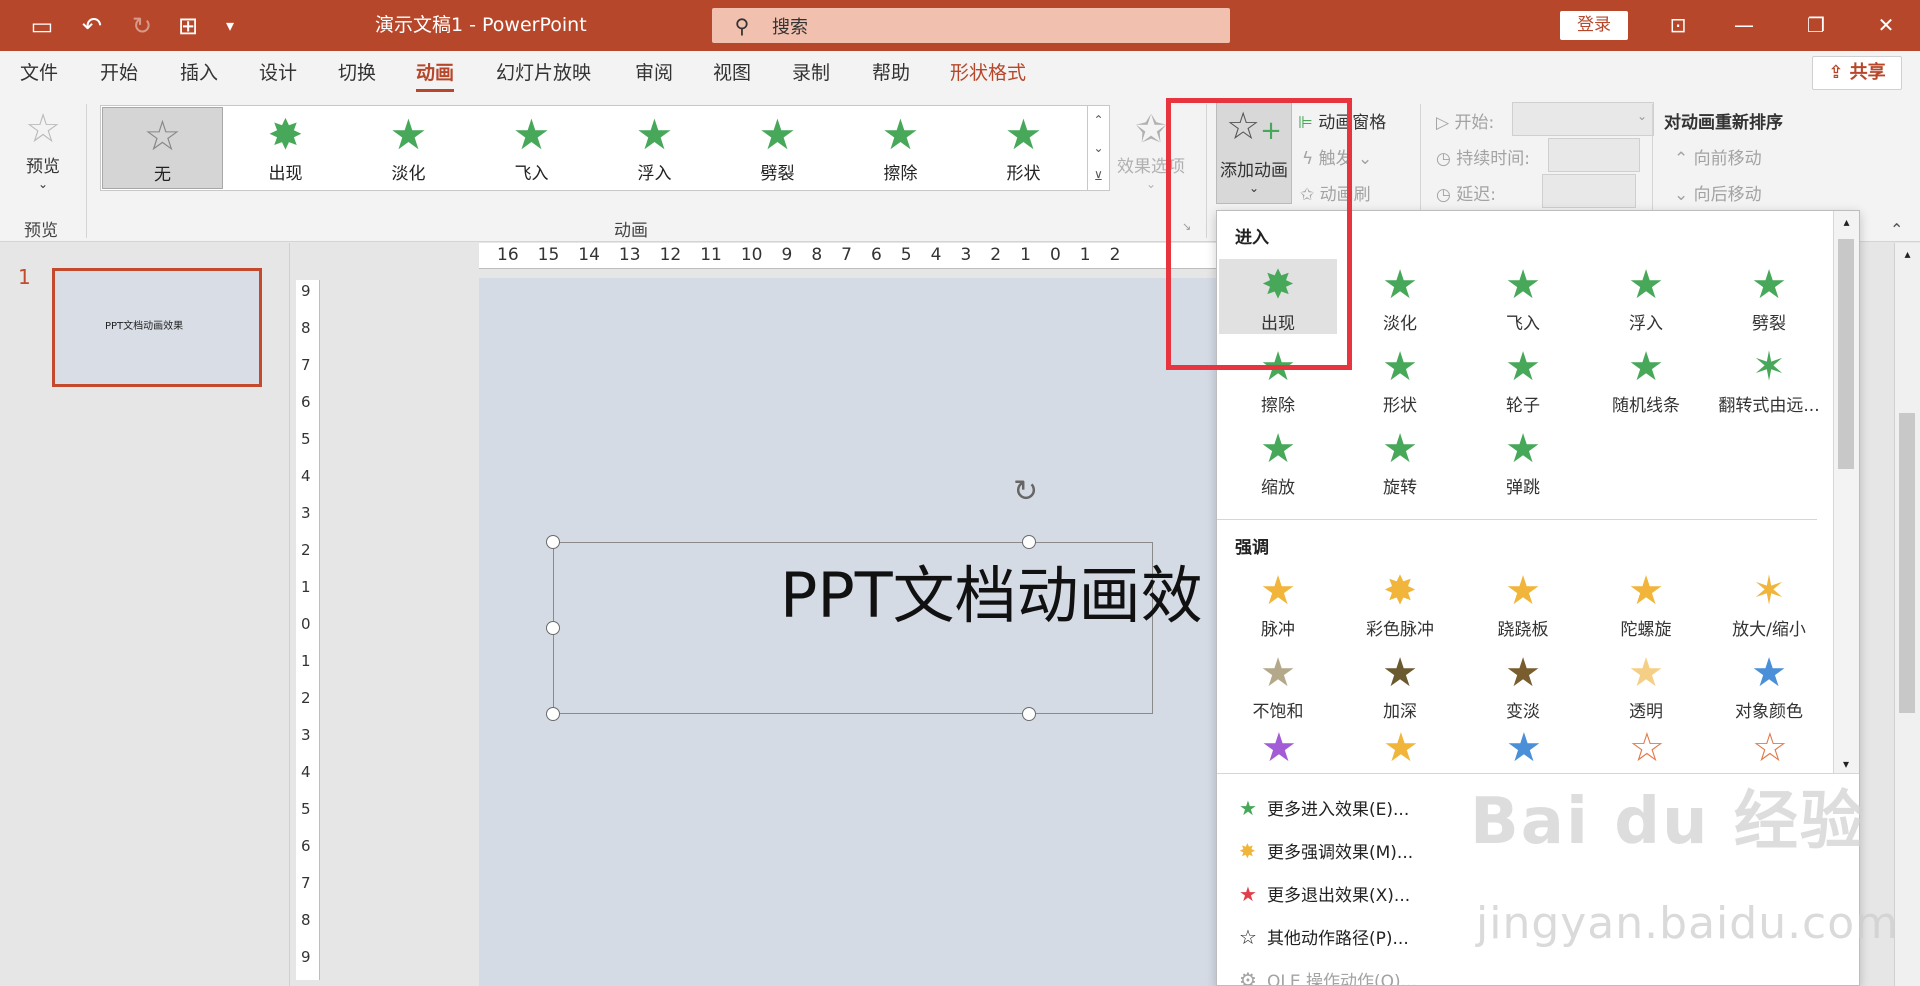  Describe the element at coordinates (1886, 25) in the screenshot. I see `close-icon: ✕` at that location.